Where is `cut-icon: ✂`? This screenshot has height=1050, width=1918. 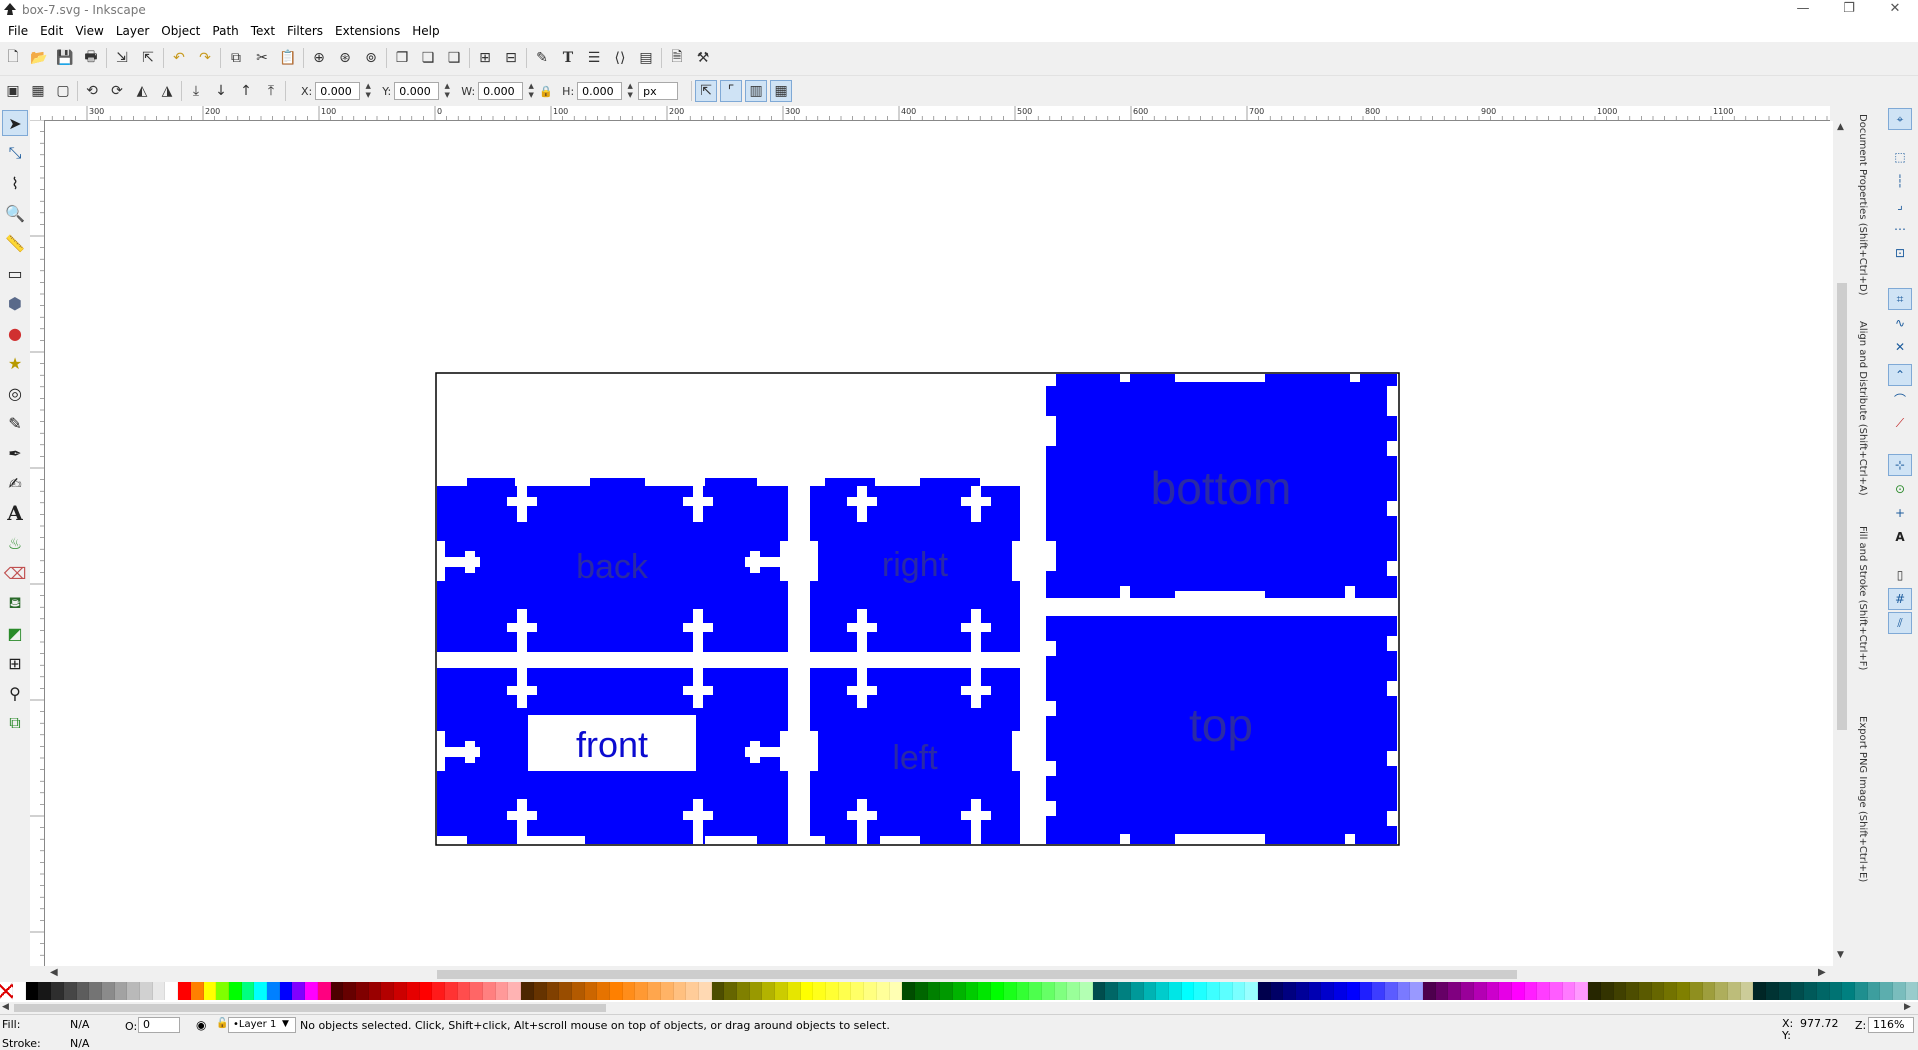 cut-icon: ✂ is located at coordinates (262, 58).